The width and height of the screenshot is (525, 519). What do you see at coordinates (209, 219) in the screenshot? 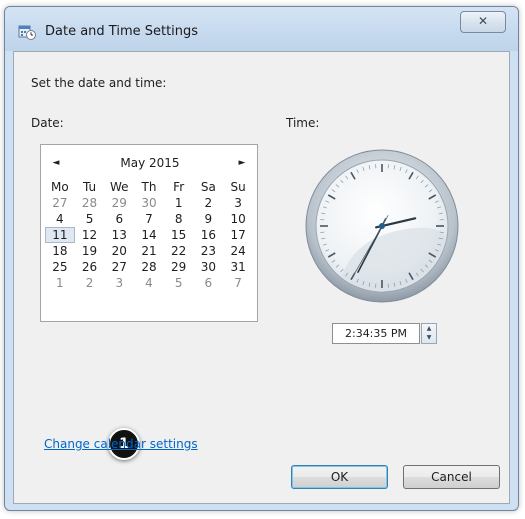
I see `calendar-day: 9` at bounding box center [209, 219].